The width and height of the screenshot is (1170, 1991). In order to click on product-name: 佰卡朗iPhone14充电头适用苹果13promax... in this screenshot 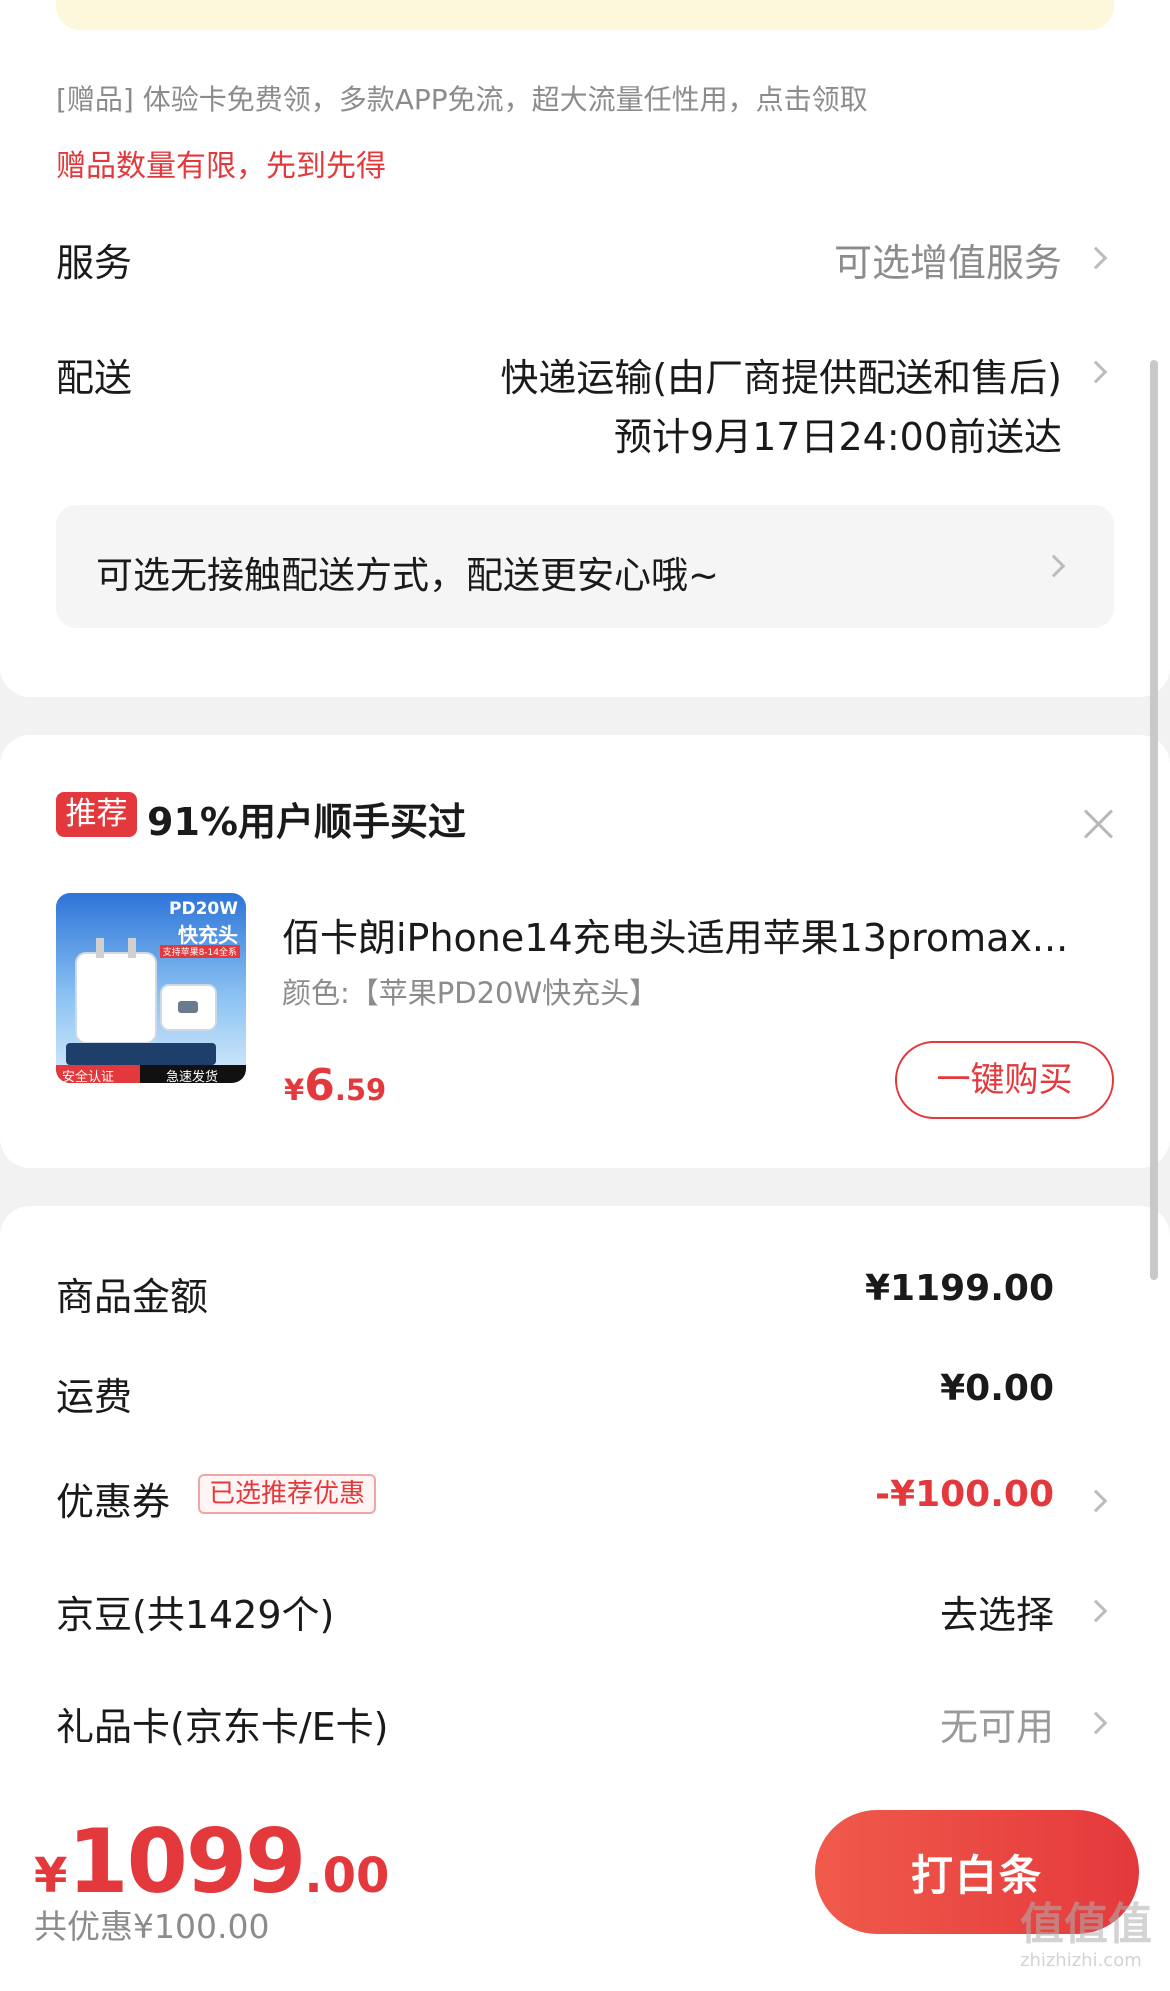, I will do `click(682, 934)`.